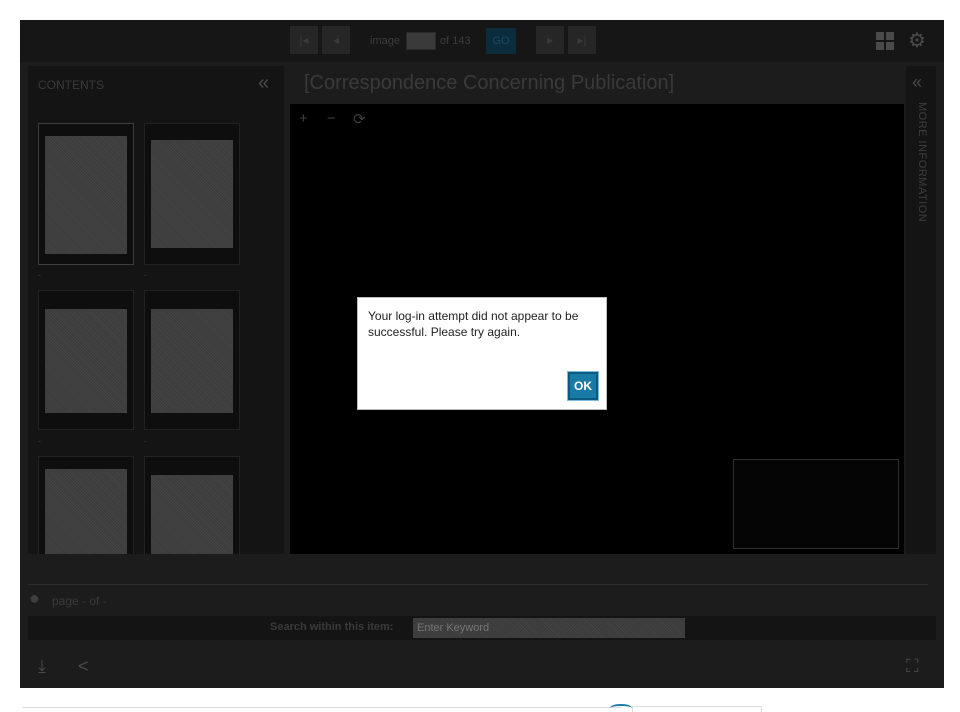  I want to click on page-title: [Correspondence Concerning Publication], so click(489, 83).